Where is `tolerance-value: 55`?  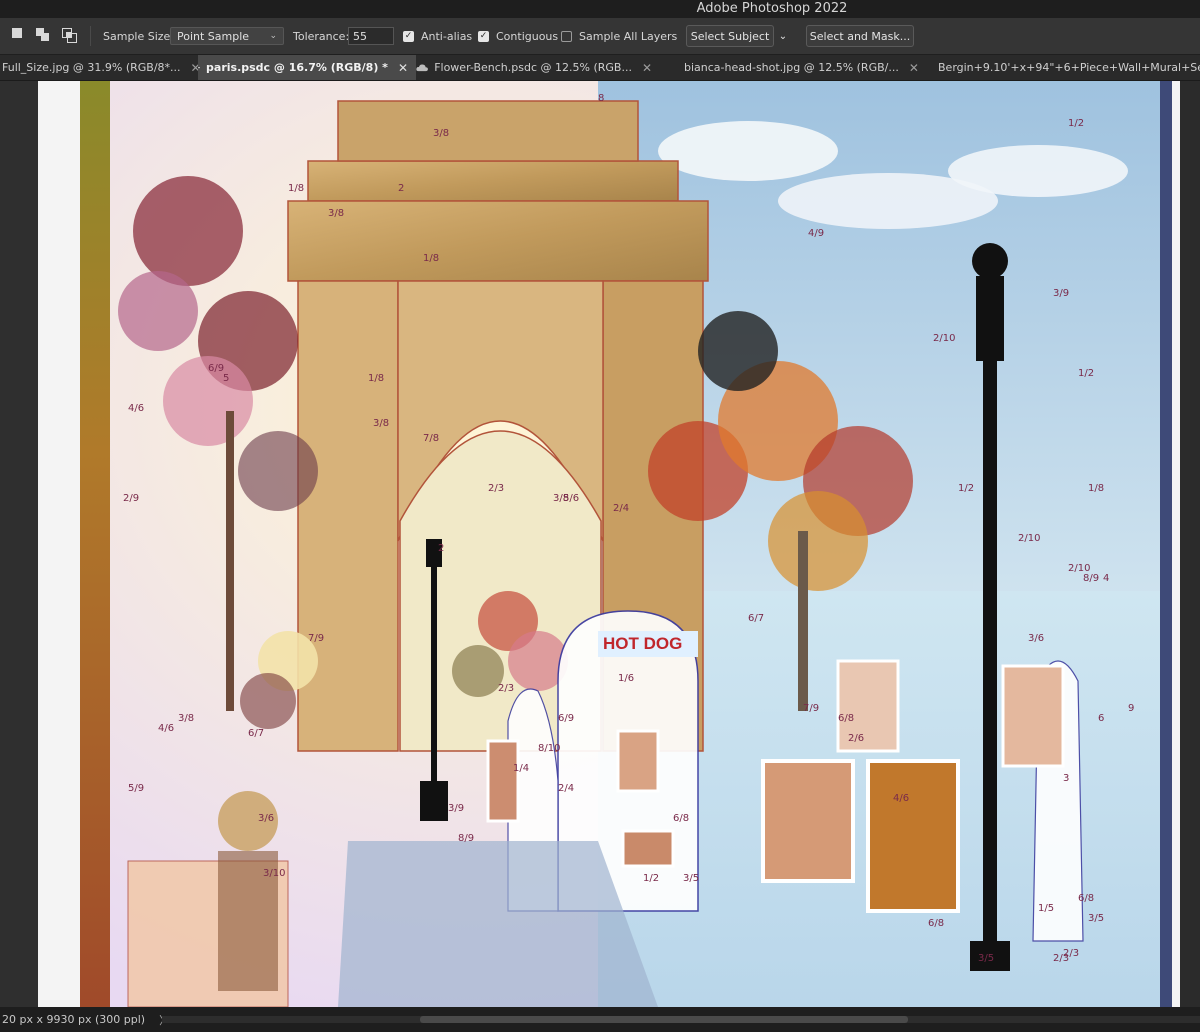 tolerance-value: 55 is located at coordinates (360, 36).